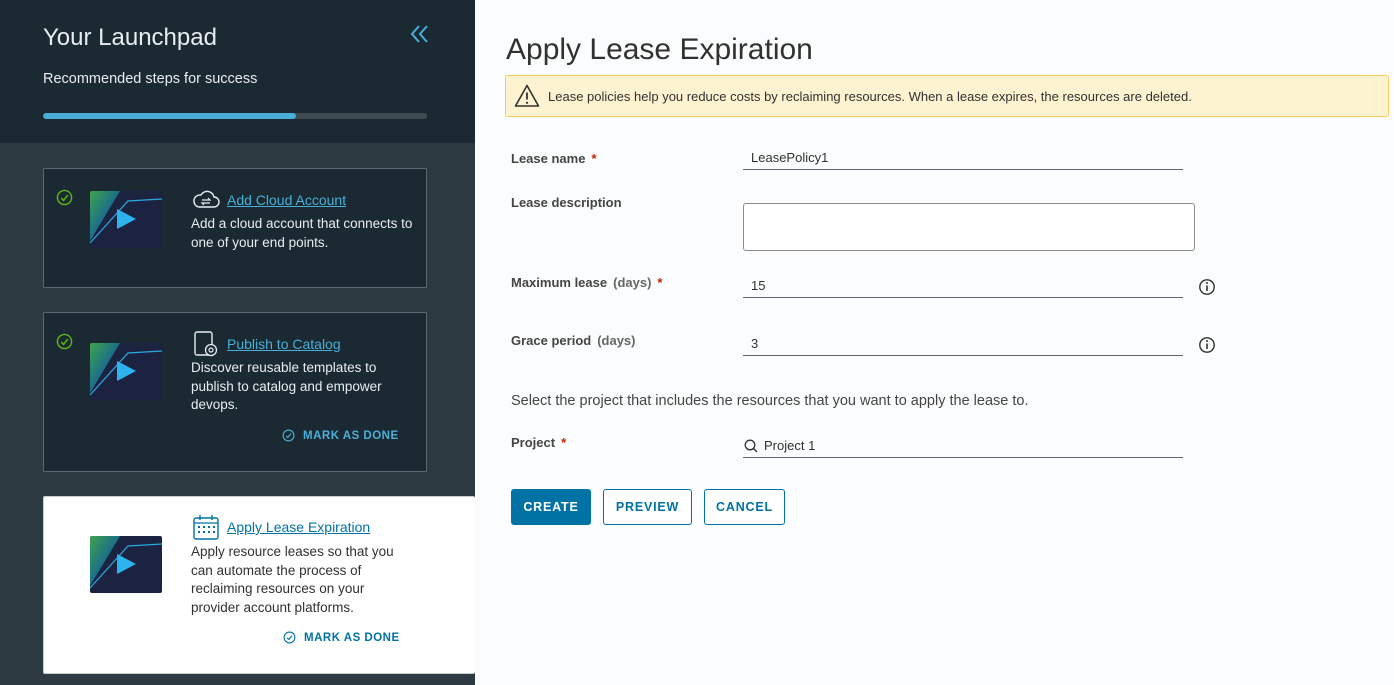 Image resolution: width=1394 pixels, height=685 pixels. I want to click on lease-name-value: LeasePolicy1, so click(790, 157).